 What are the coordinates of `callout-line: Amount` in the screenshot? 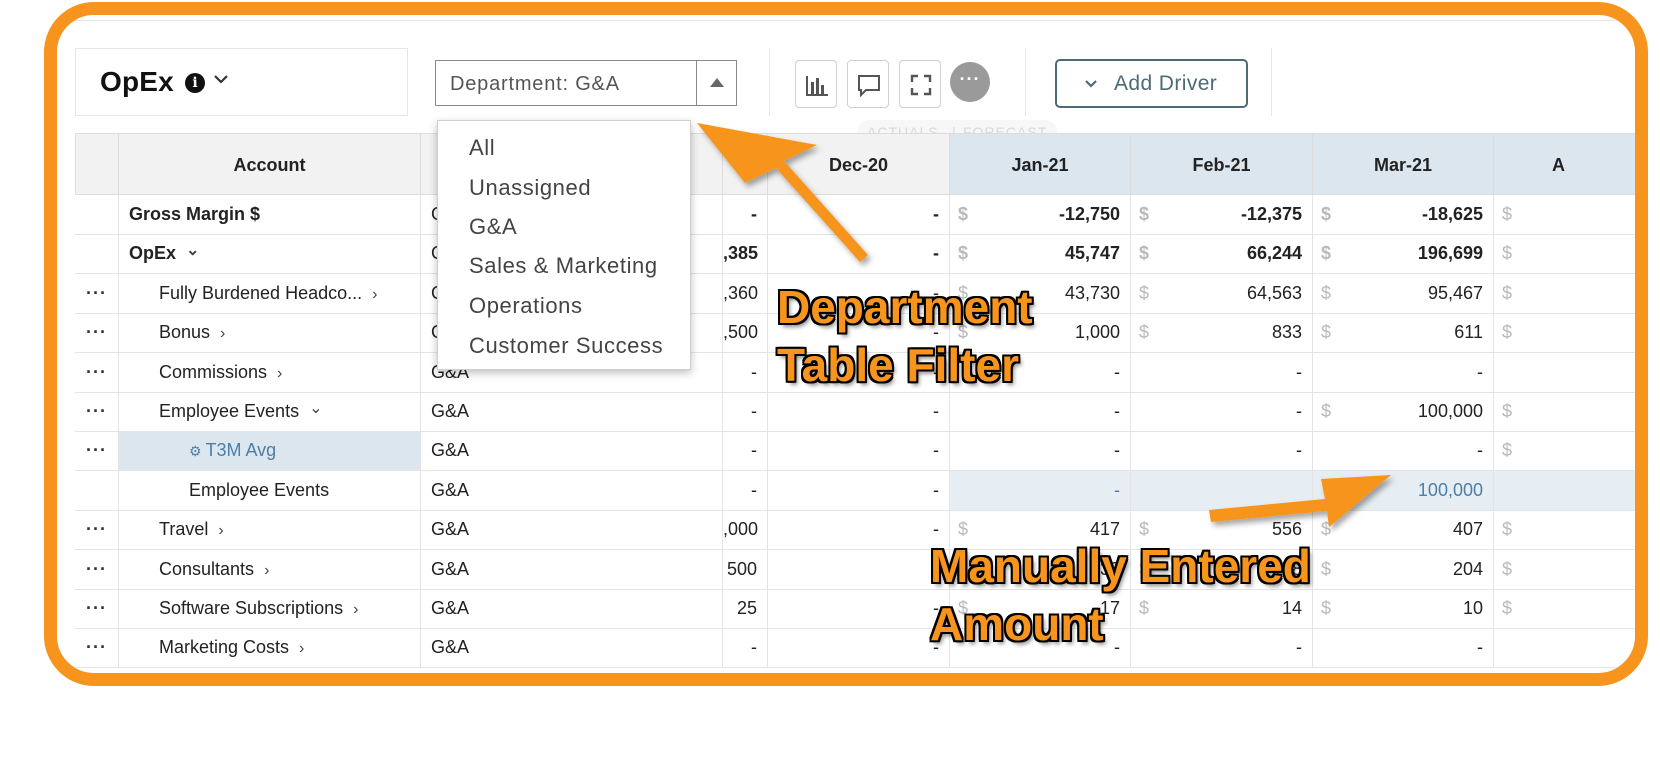 It's located at (1017, 624).